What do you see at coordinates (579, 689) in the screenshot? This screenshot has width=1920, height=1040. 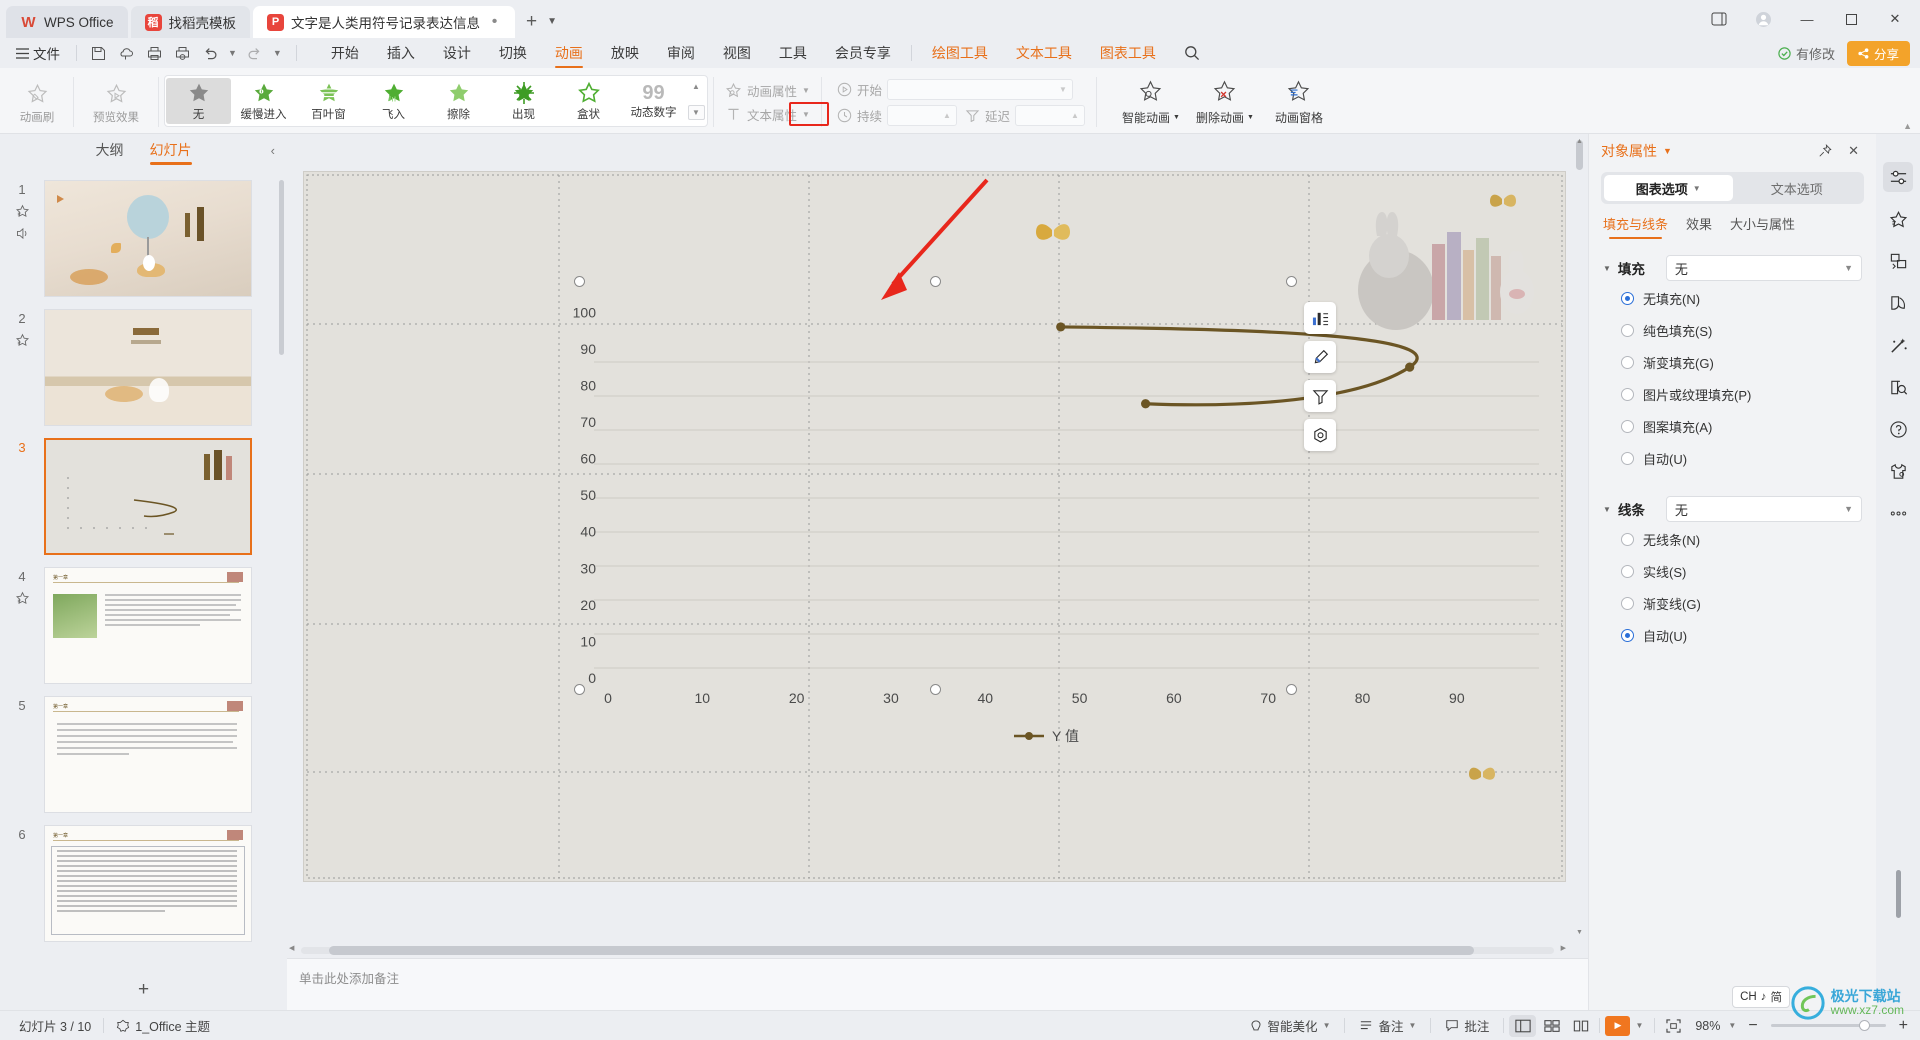 I see `handle-bottom-left` at bounding box center [579, 689].